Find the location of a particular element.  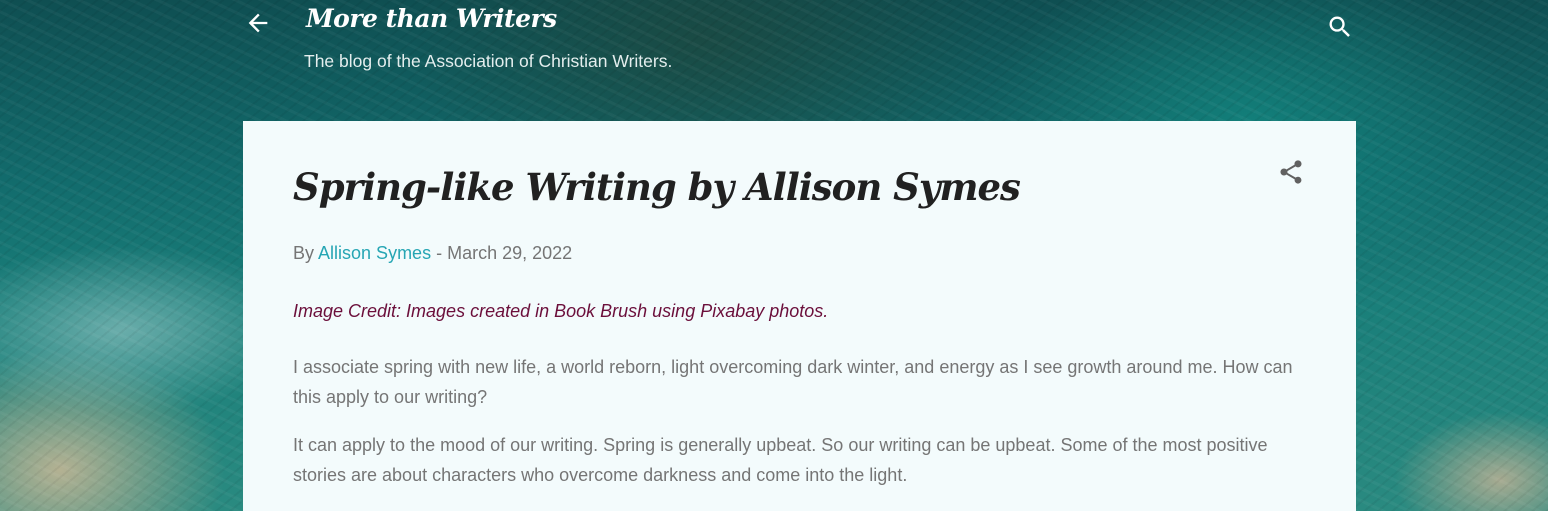

share-icon is located at coordinates (1291, 172).